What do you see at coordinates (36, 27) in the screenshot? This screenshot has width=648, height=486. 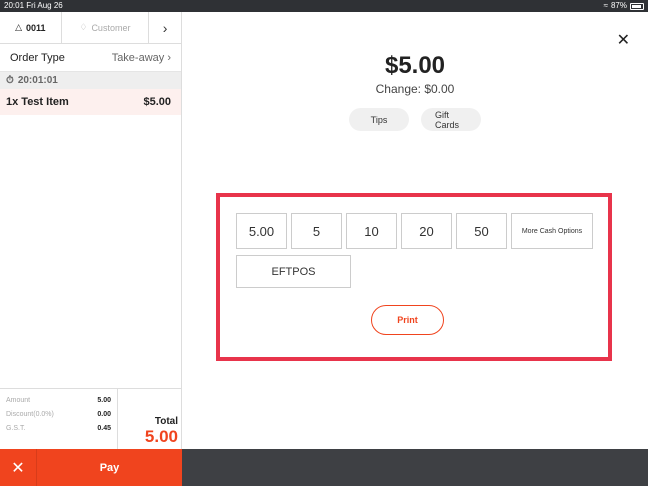 I see `table-number: 0011` at bounding box center [36, 27].